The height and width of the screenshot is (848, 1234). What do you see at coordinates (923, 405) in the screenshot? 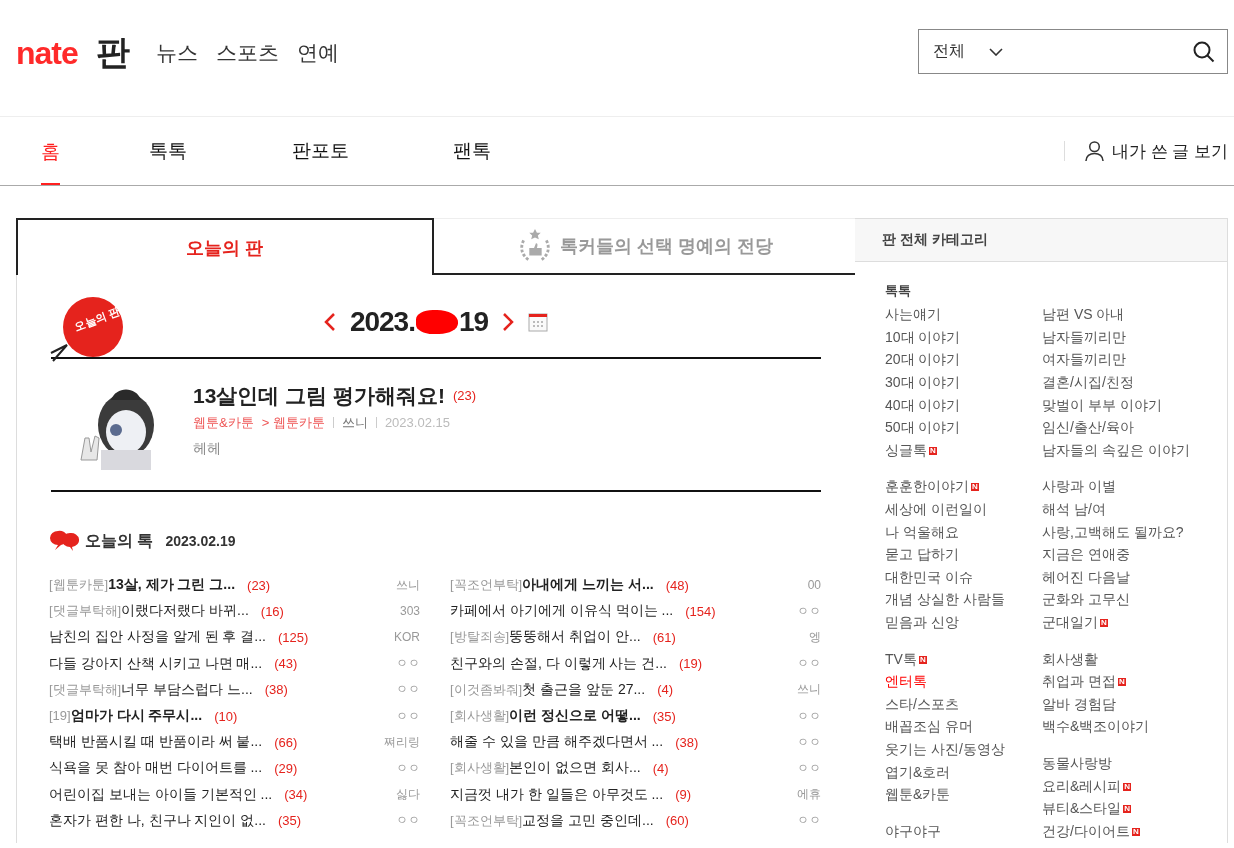
I see `category-link: 40대 이야기` at bounding box center [923, 405].